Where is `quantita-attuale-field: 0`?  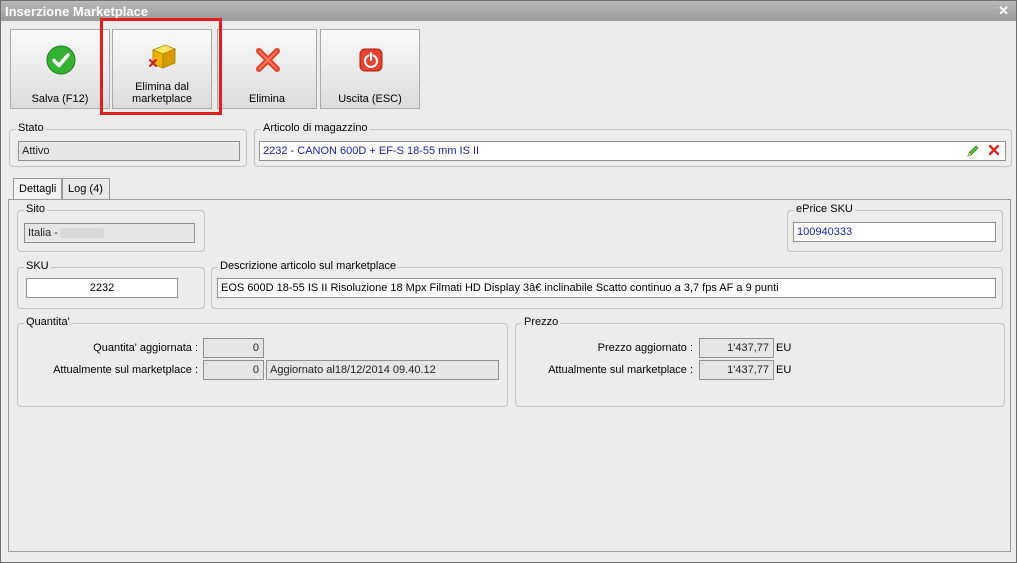
quantita-attuale-field: 0 is located at coordinates (233, 370).